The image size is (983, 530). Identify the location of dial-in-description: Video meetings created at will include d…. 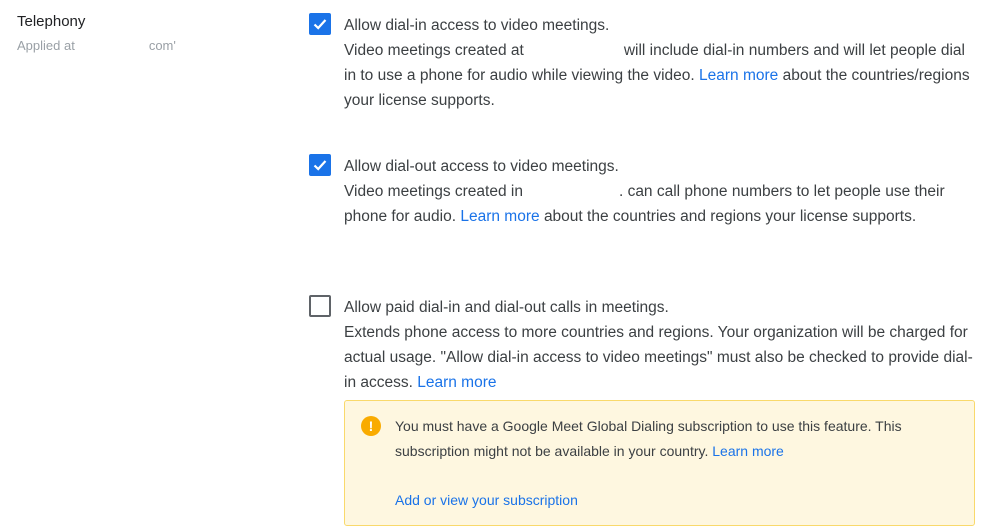
(659, 75).